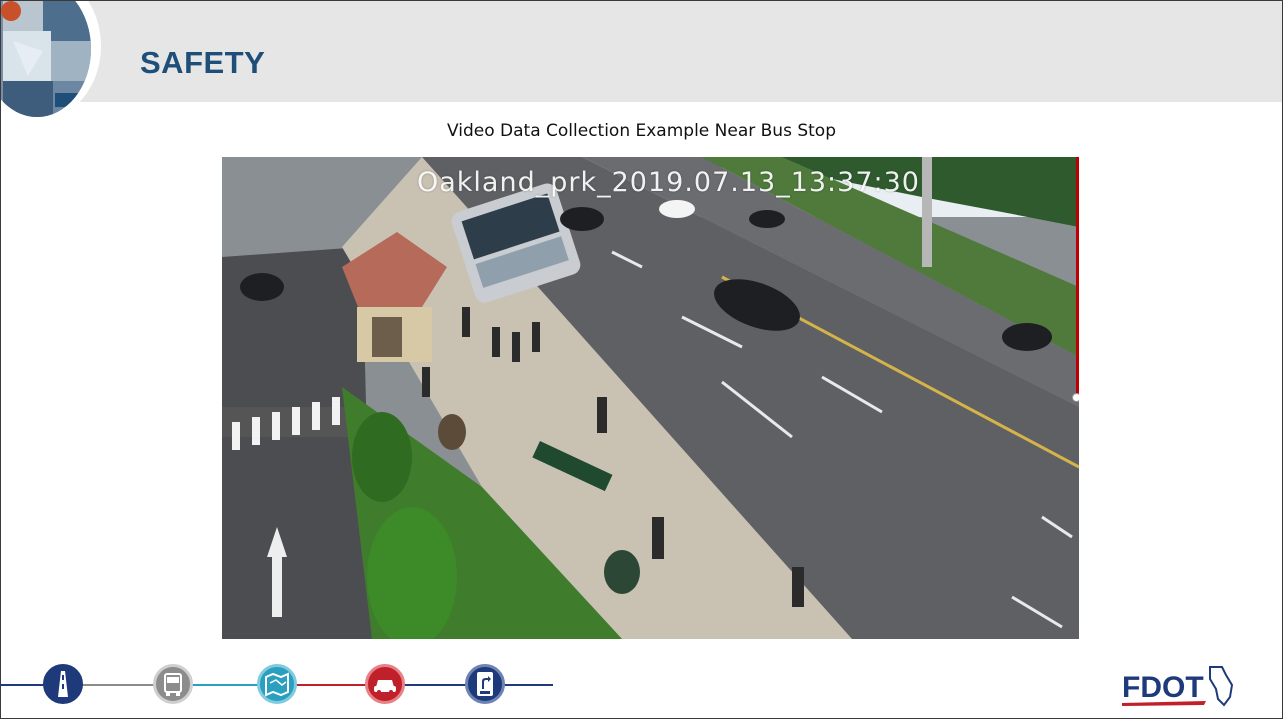  I want to click on video-timestamp-overlay: Oakland_prk_2019.07.13_13:37:30, so click(668, 182).